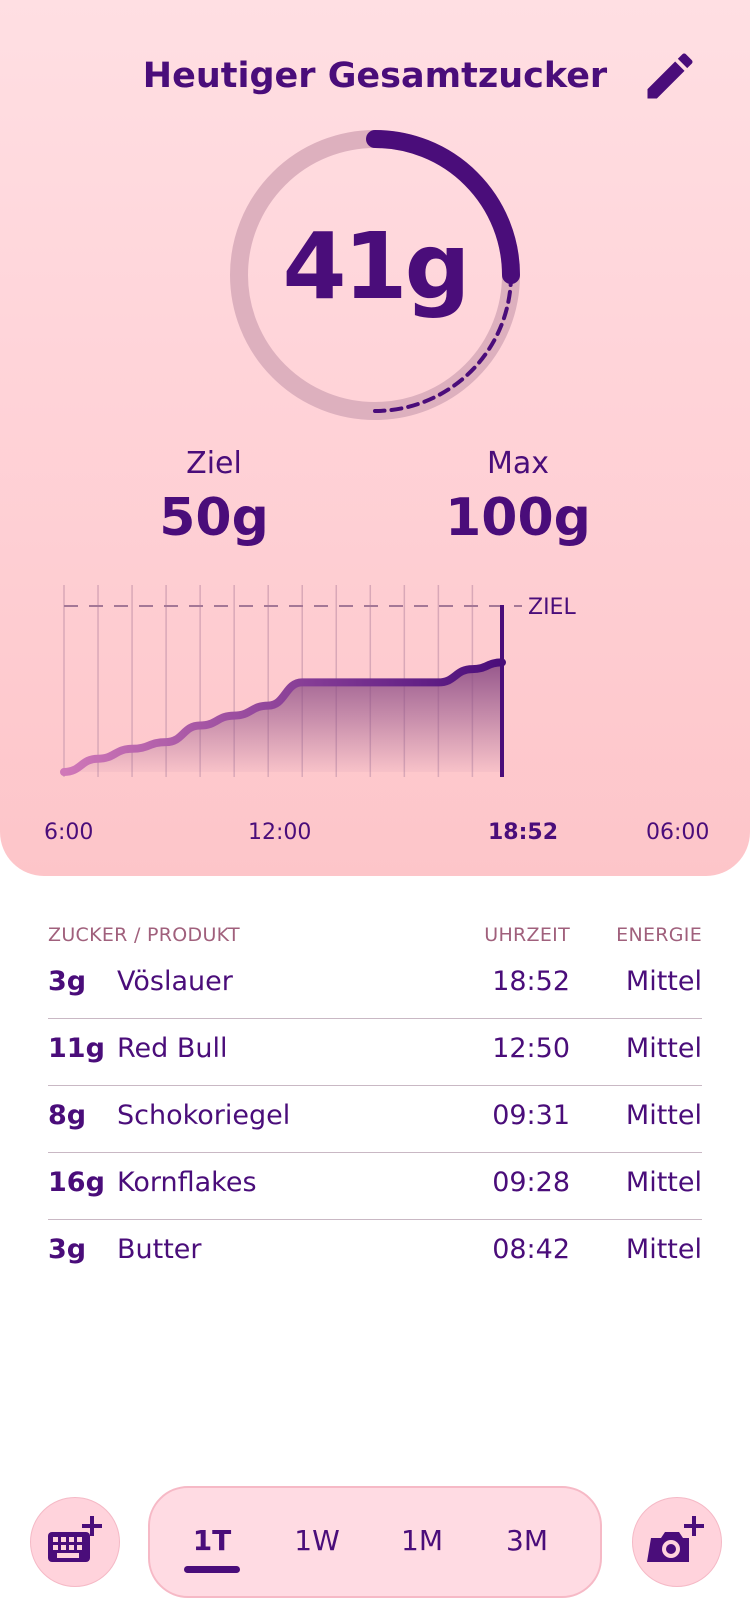  I want to click on log-row: 8g Schokoriegel 09:31 Mittel, so click(375, 1119).